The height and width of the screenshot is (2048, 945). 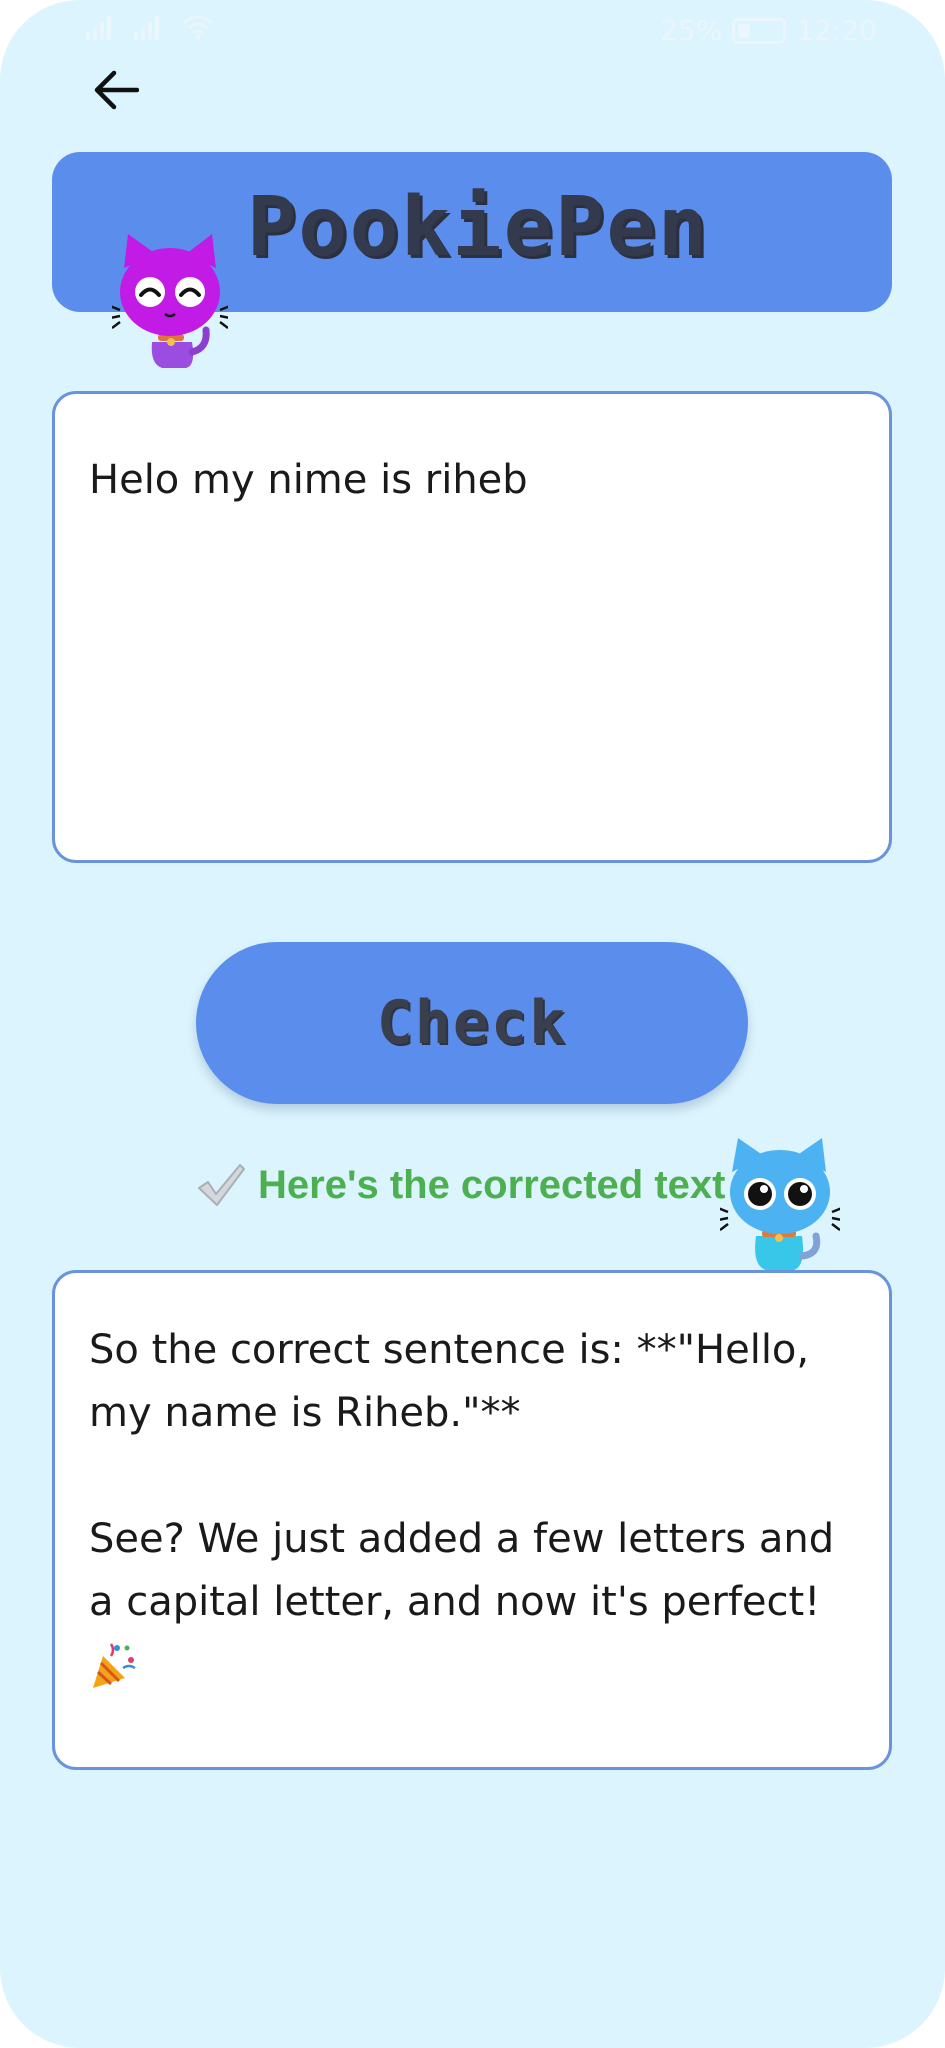 What do you see at coordinates (836, 30) in the screenshot?
I see `clock: 12:20` at bounding box center [836, 30].